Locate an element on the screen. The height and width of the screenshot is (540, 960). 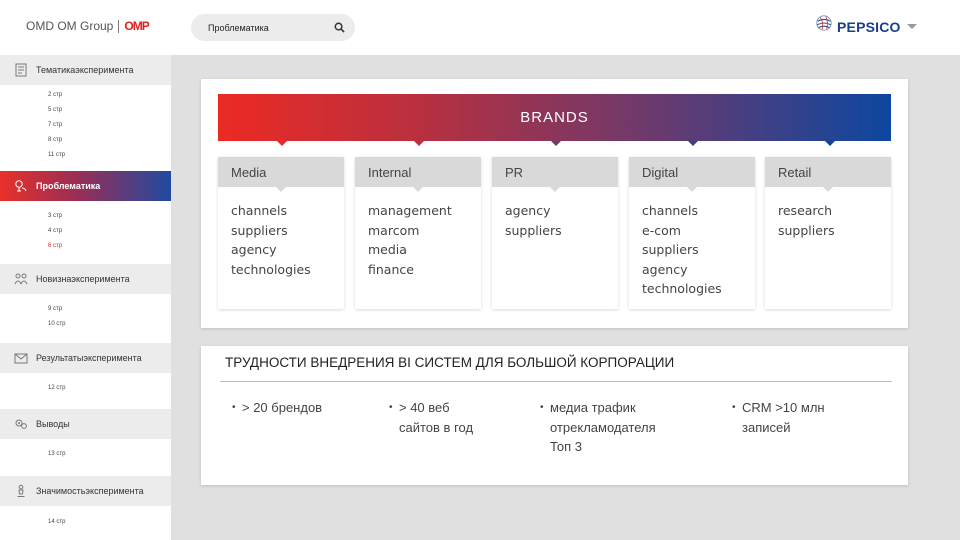
brand-column-pr: PR agency suppliers is located at coordinates (555, 233).